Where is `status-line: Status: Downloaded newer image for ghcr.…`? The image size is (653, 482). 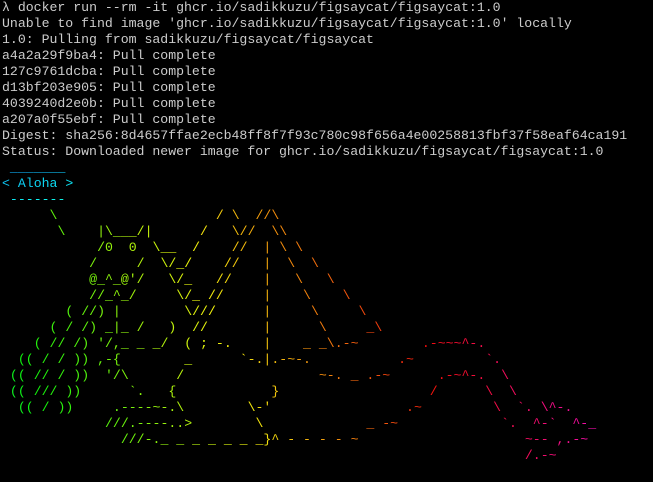 status-line: Status: Downloaded newer image for ghcr.… is located at coordinates (303, 151).